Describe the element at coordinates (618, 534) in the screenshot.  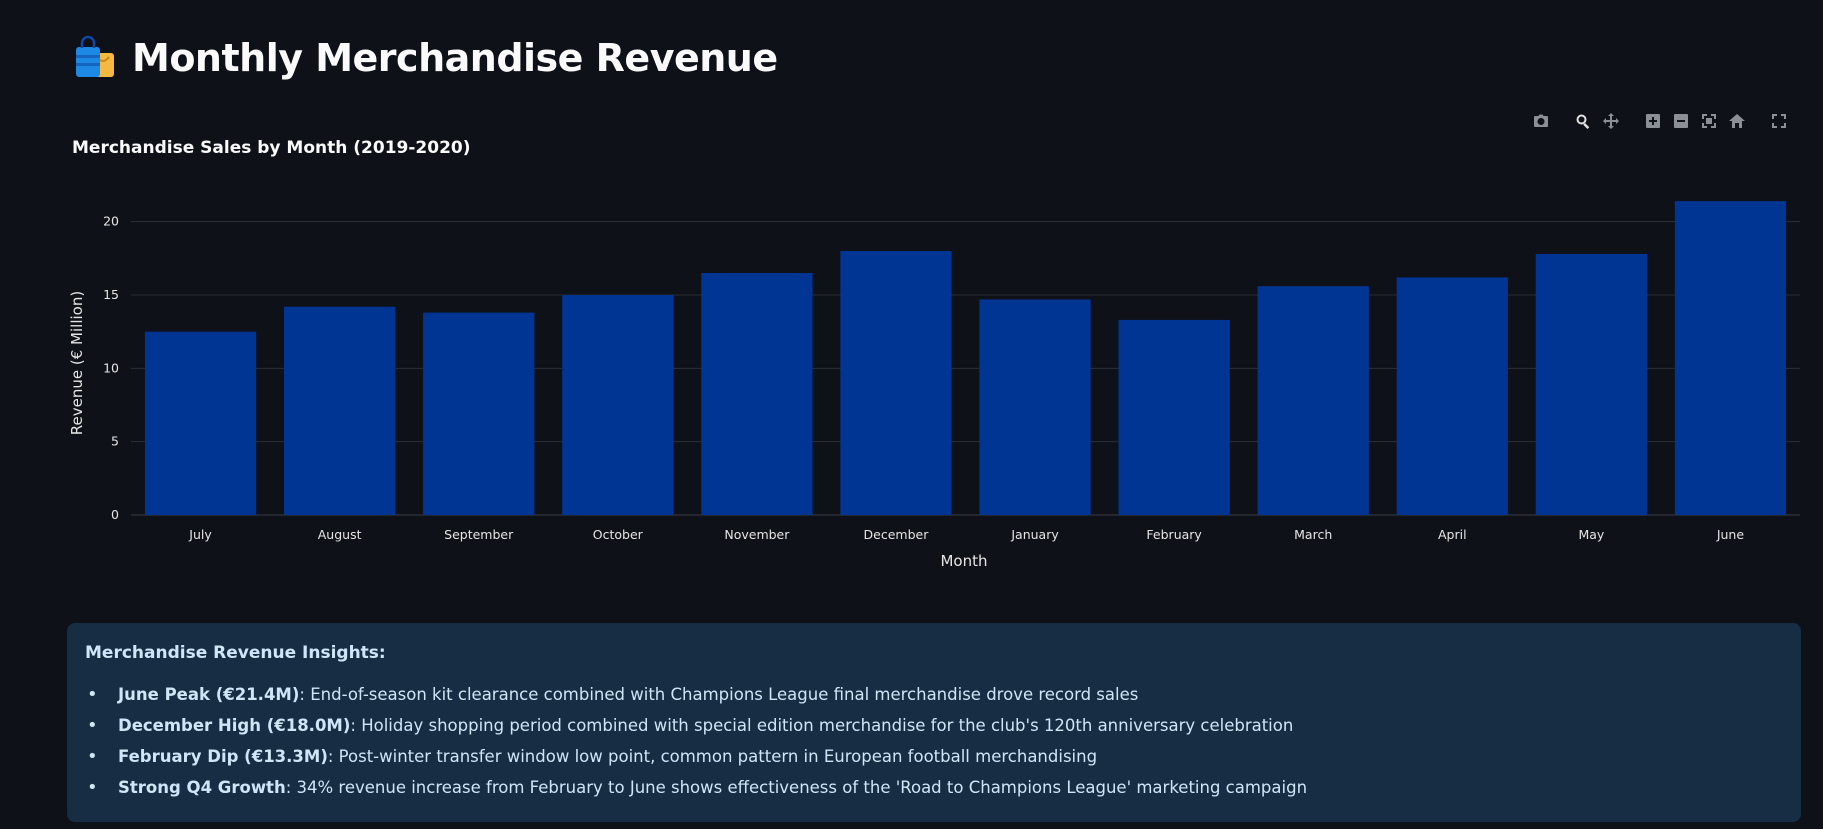
I see `x-tick-label: October` at that location.